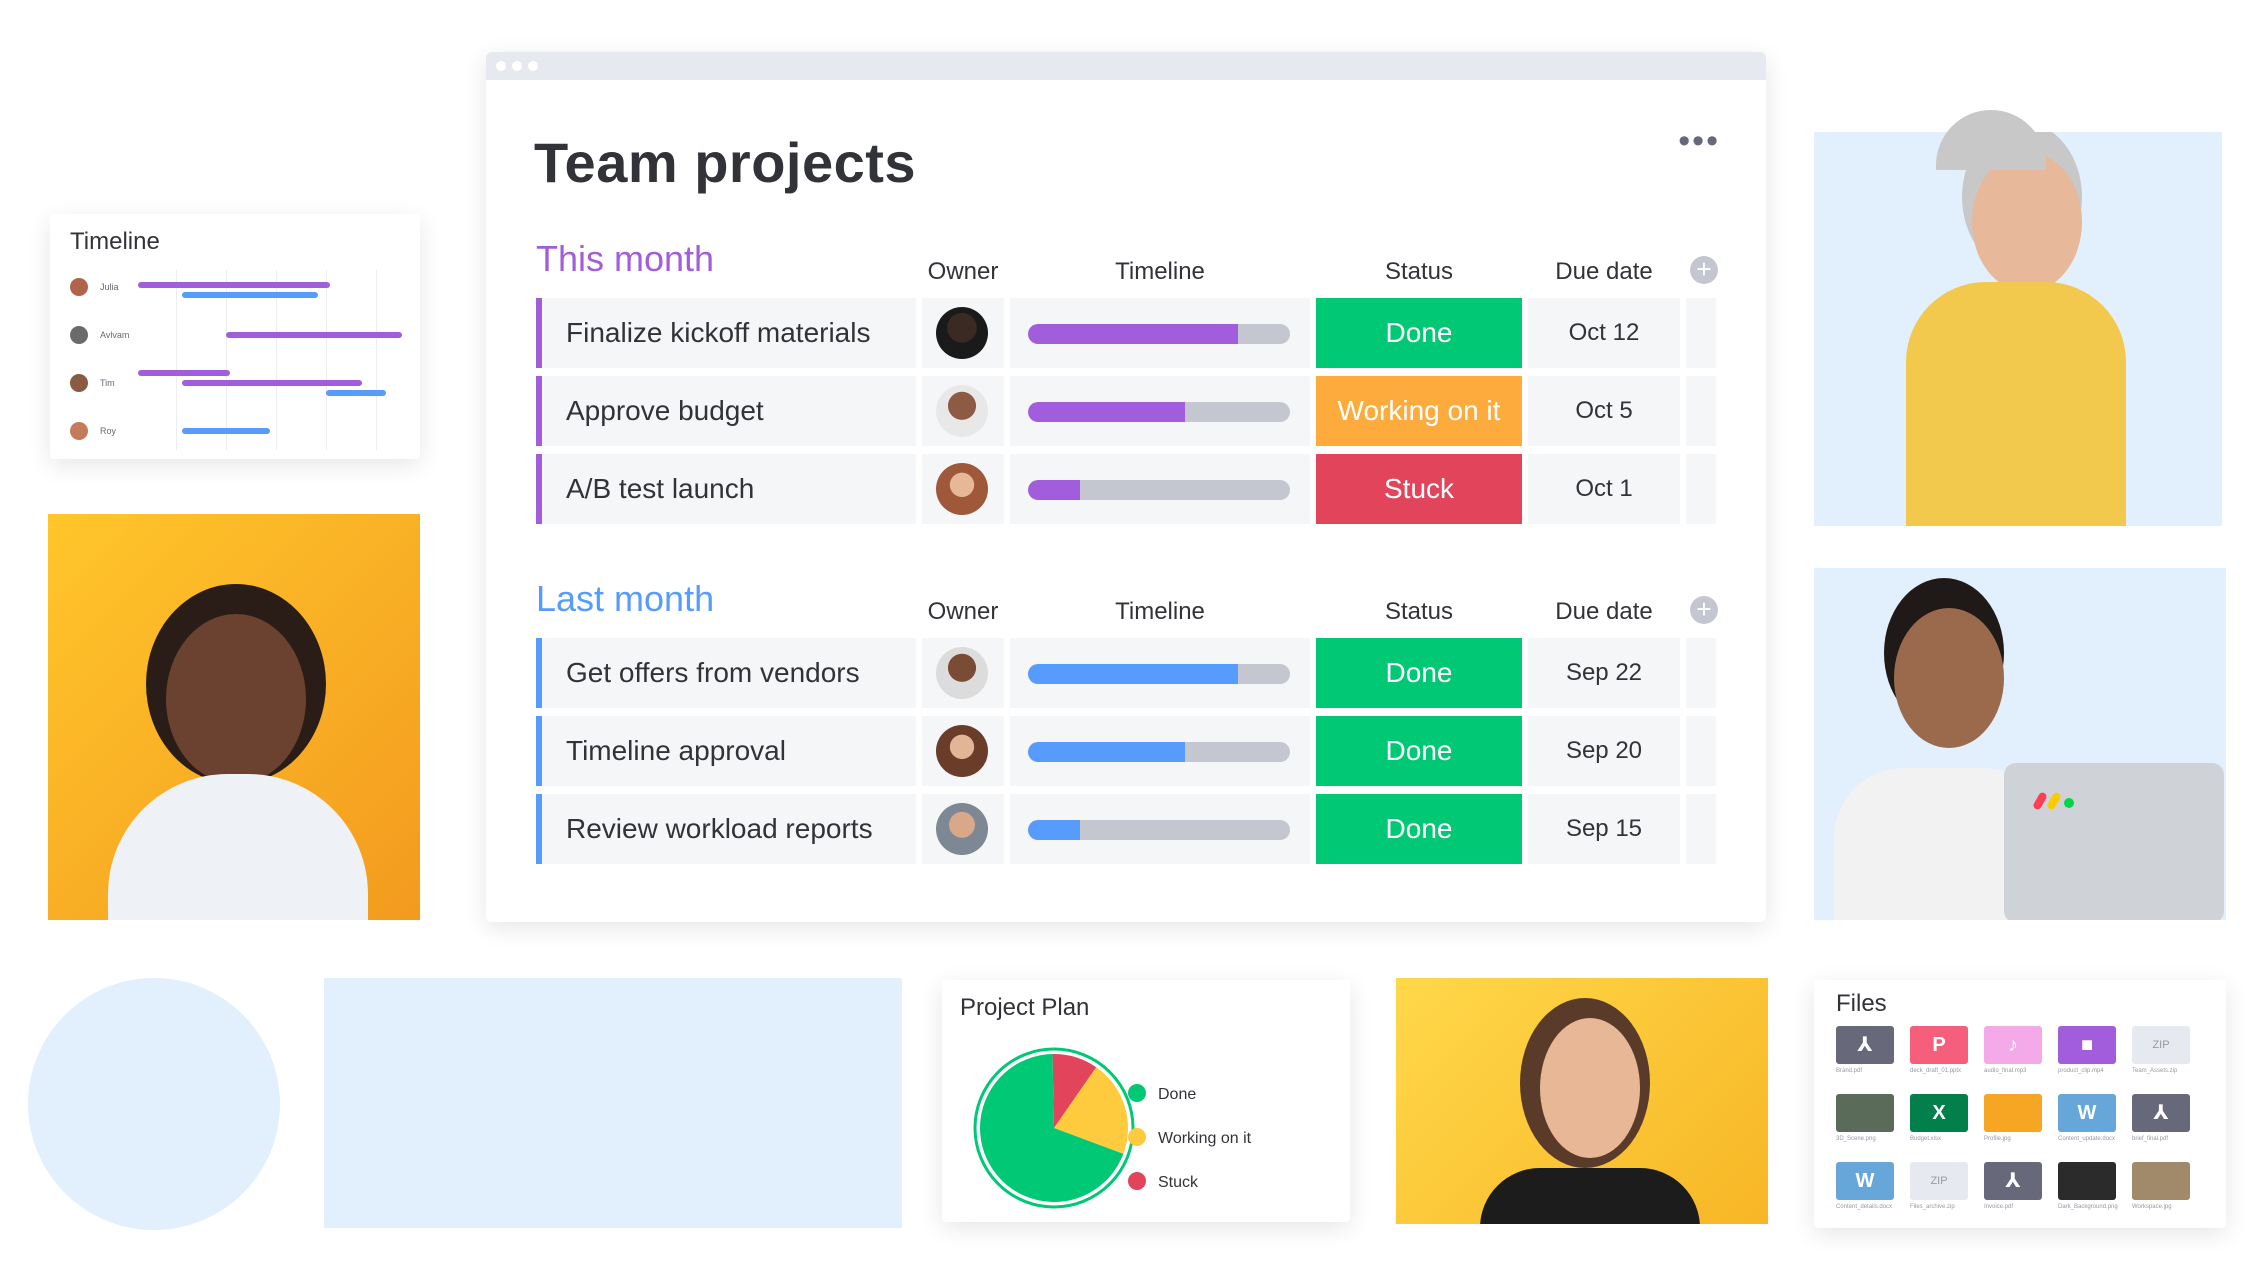 The image size is (2267, 1262). Describe the element at coordinates (726, 489) in the screenshot. I see `item-name-cell: A/B test launch` at that location.